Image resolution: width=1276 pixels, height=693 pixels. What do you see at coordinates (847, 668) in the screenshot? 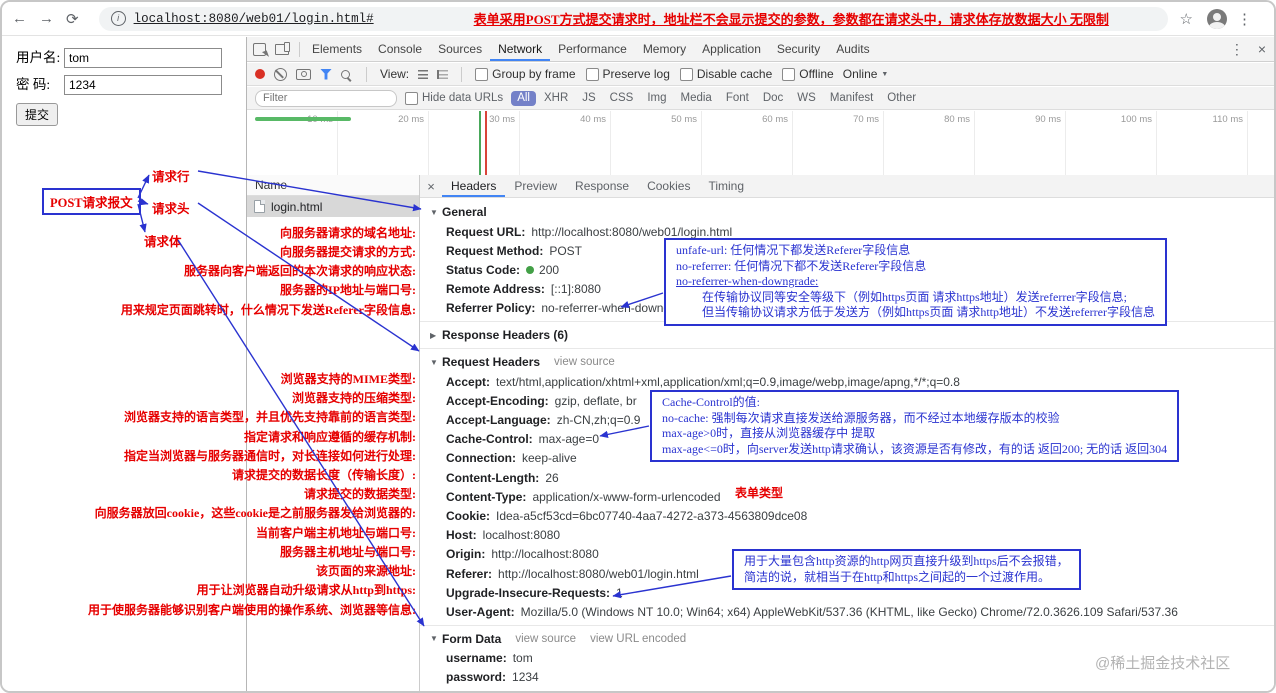
I see `form-data-rows: username: tom password: 1234` at bounding box center [847, 668].